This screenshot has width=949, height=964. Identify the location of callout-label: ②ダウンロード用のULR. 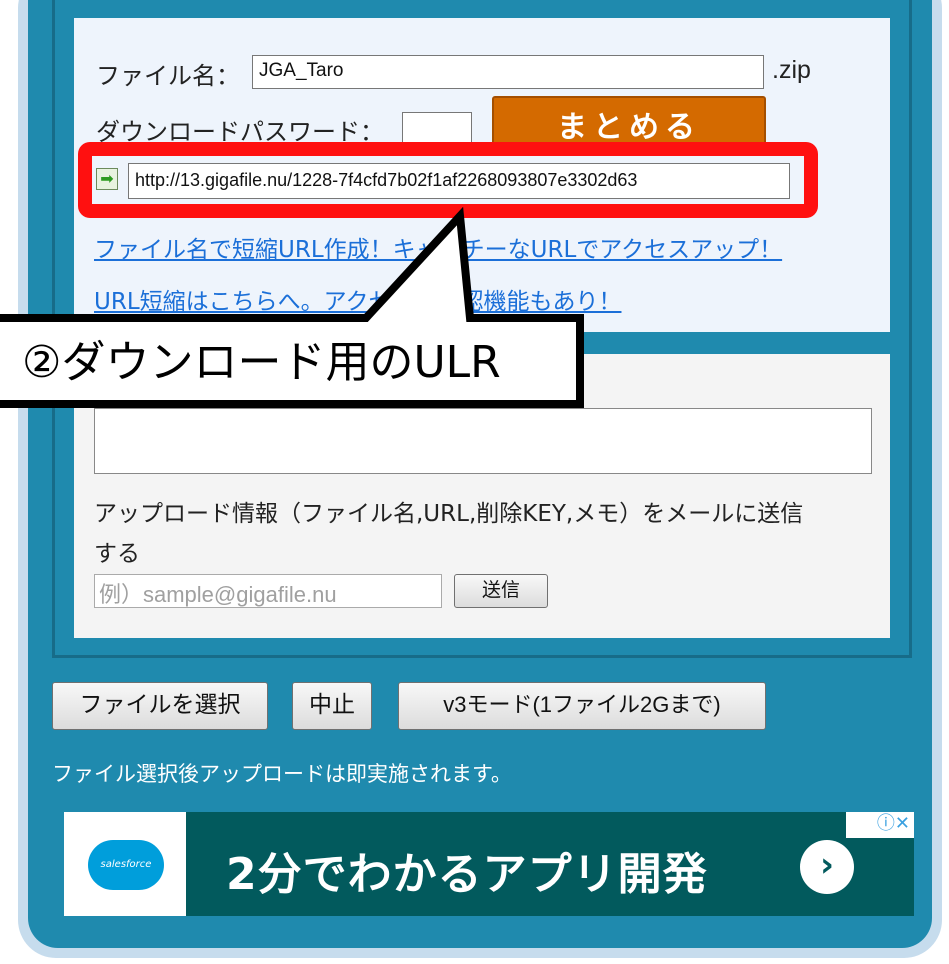
(261, 362).